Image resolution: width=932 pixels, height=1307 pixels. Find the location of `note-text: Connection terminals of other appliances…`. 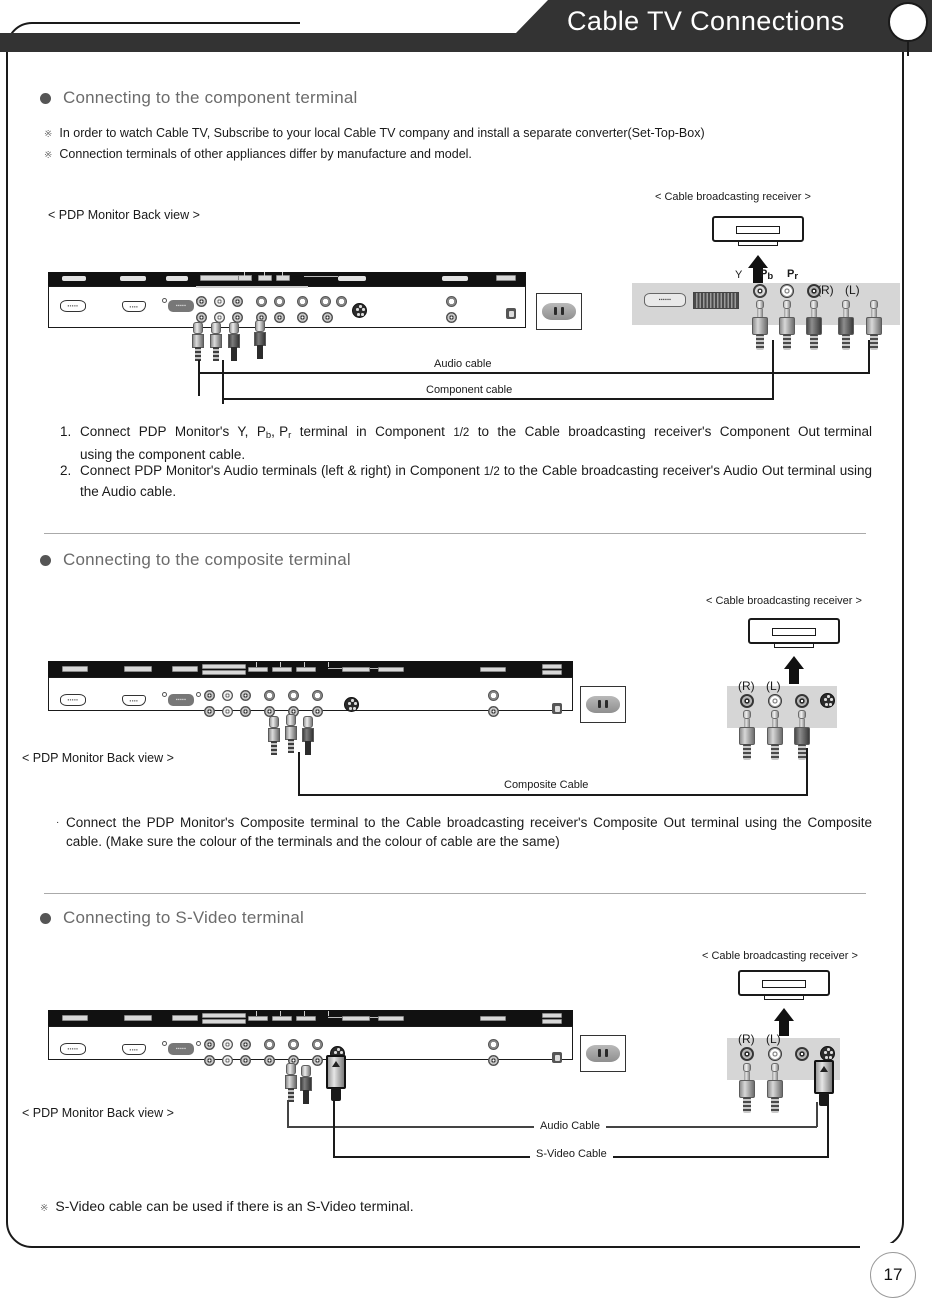

note-text: Connection terminals of other appliances… is located at coordinates (265, 154).